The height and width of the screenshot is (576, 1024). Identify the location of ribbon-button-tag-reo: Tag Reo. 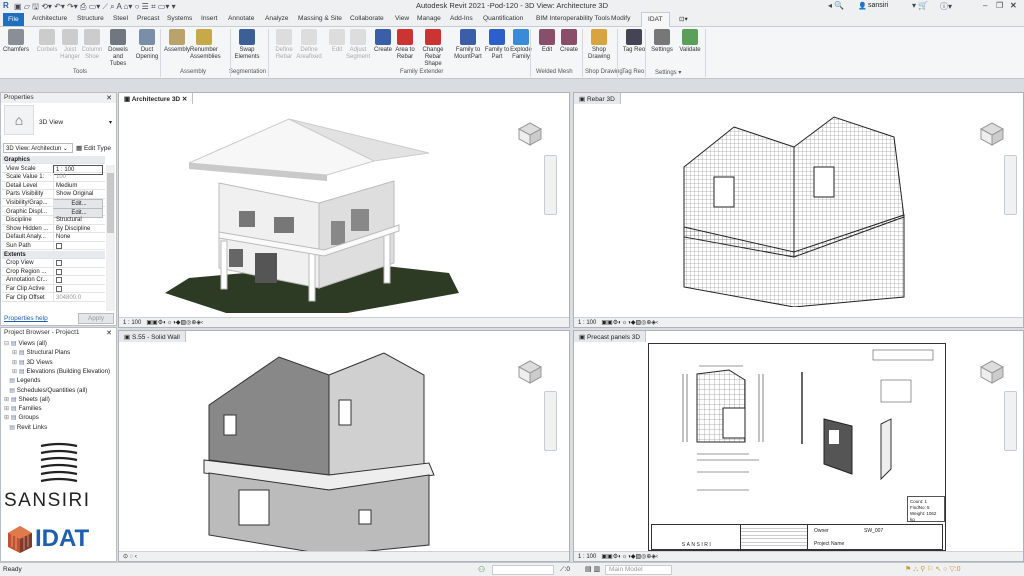
(634, 41).